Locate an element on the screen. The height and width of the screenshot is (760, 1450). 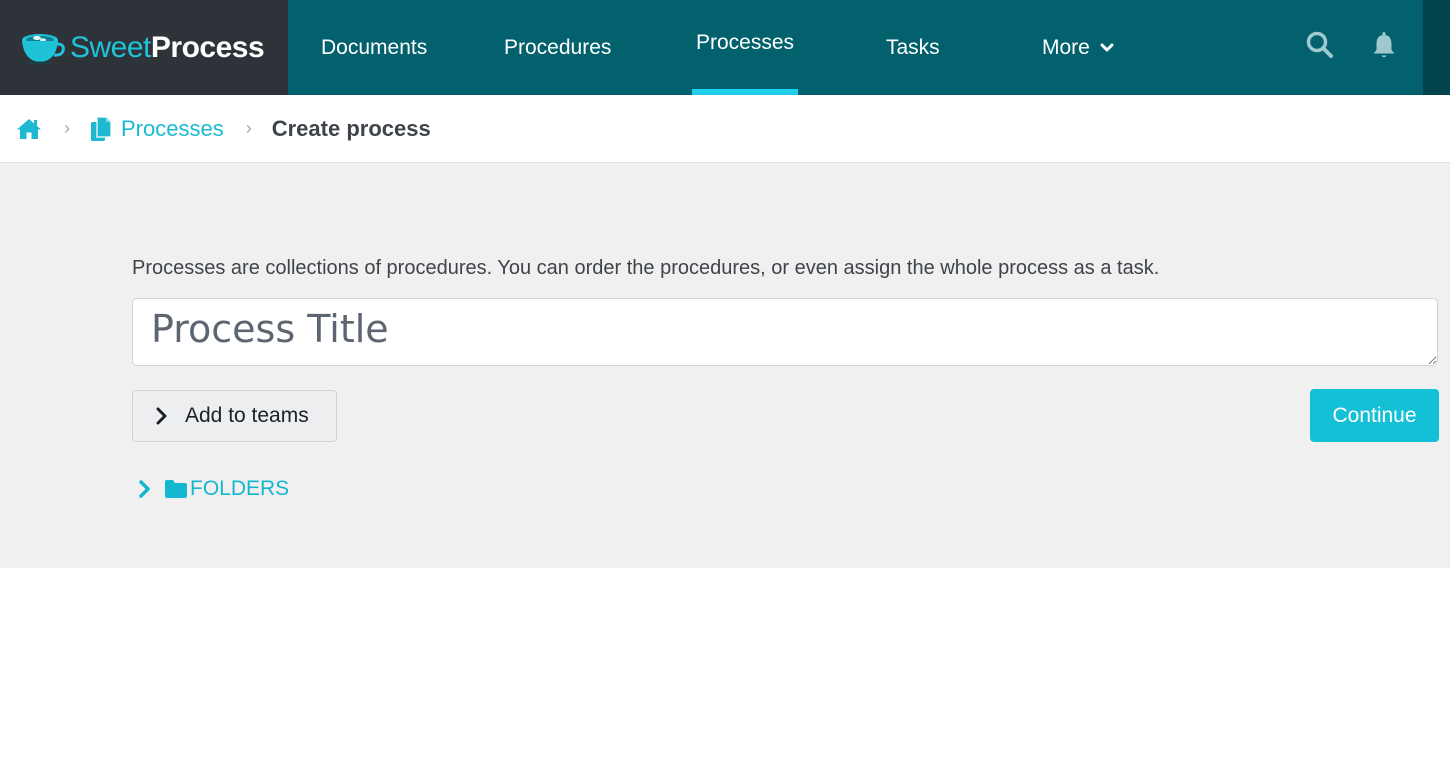
breadcrumb-current: Create process is located at coordinates (351, 128).